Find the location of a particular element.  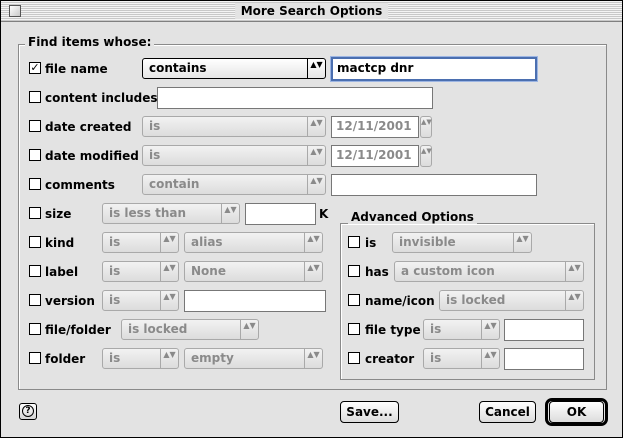

adv-has-checkbox is located at coordinates (354, 271).